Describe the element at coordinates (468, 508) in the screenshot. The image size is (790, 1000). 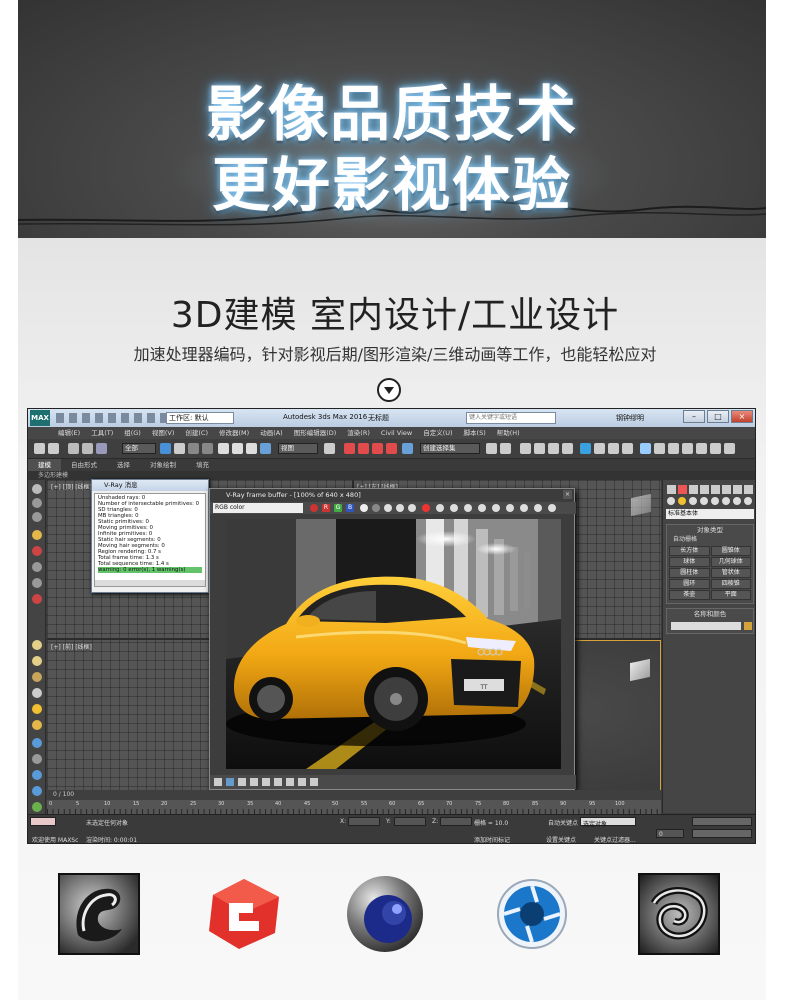
I see `history-icon` at that location.